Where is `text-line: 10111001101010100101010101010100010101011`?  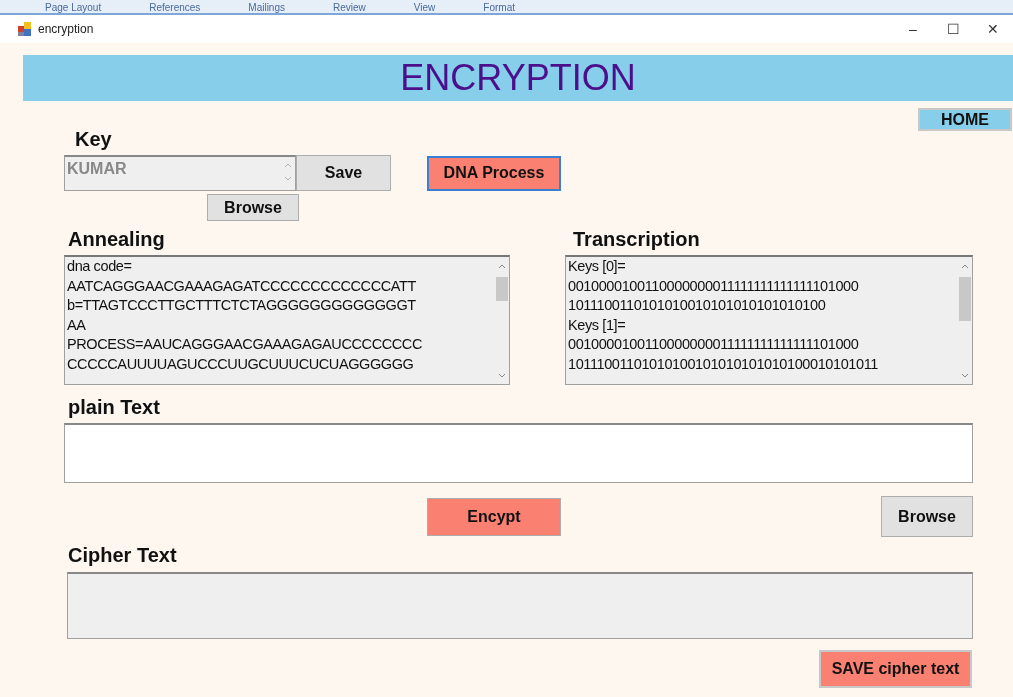 text-line: 10111001101010100101010101010100010101011 is located at coordinates (723, 364).